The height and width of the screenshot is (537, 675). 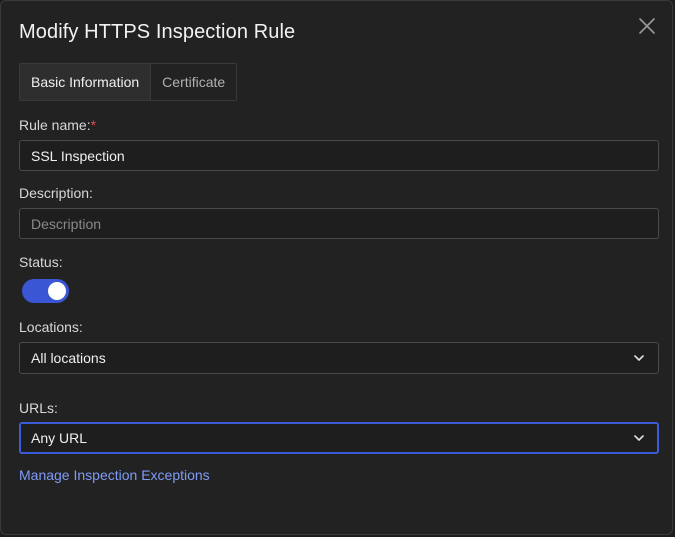 What do you see at coordinates (339, 438) in the screenshot?
I see `urls-select: Any URL` at bounding box center [339, 438].